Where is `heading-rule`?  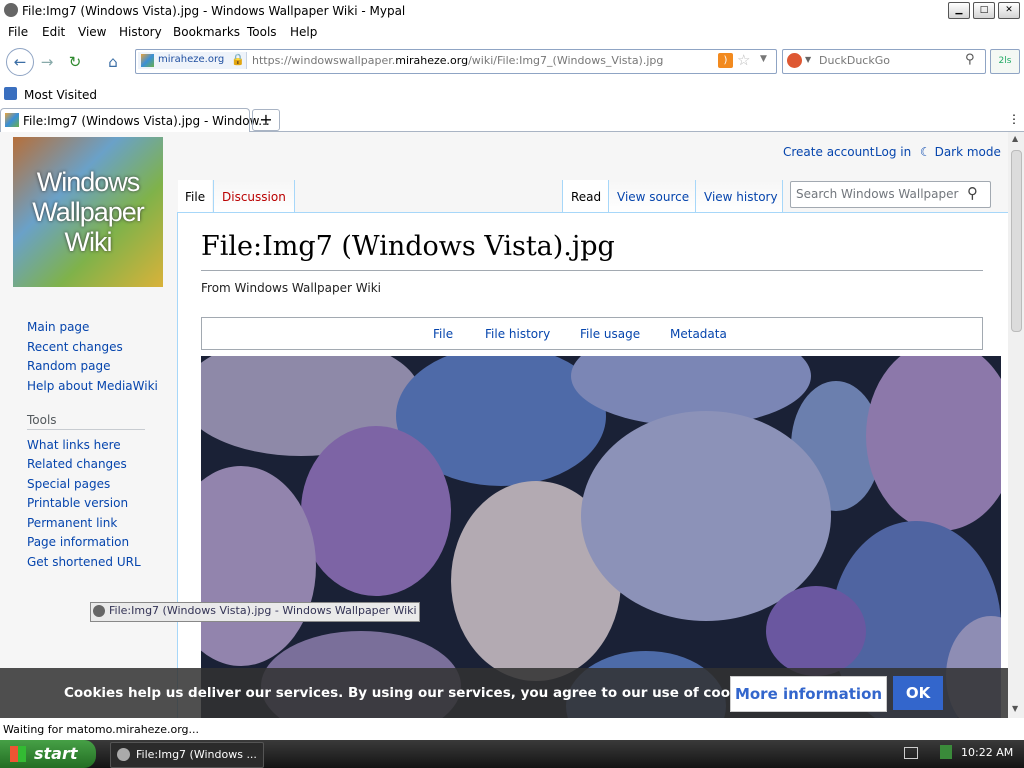 heading-rule is located at coordinates (592, 270).